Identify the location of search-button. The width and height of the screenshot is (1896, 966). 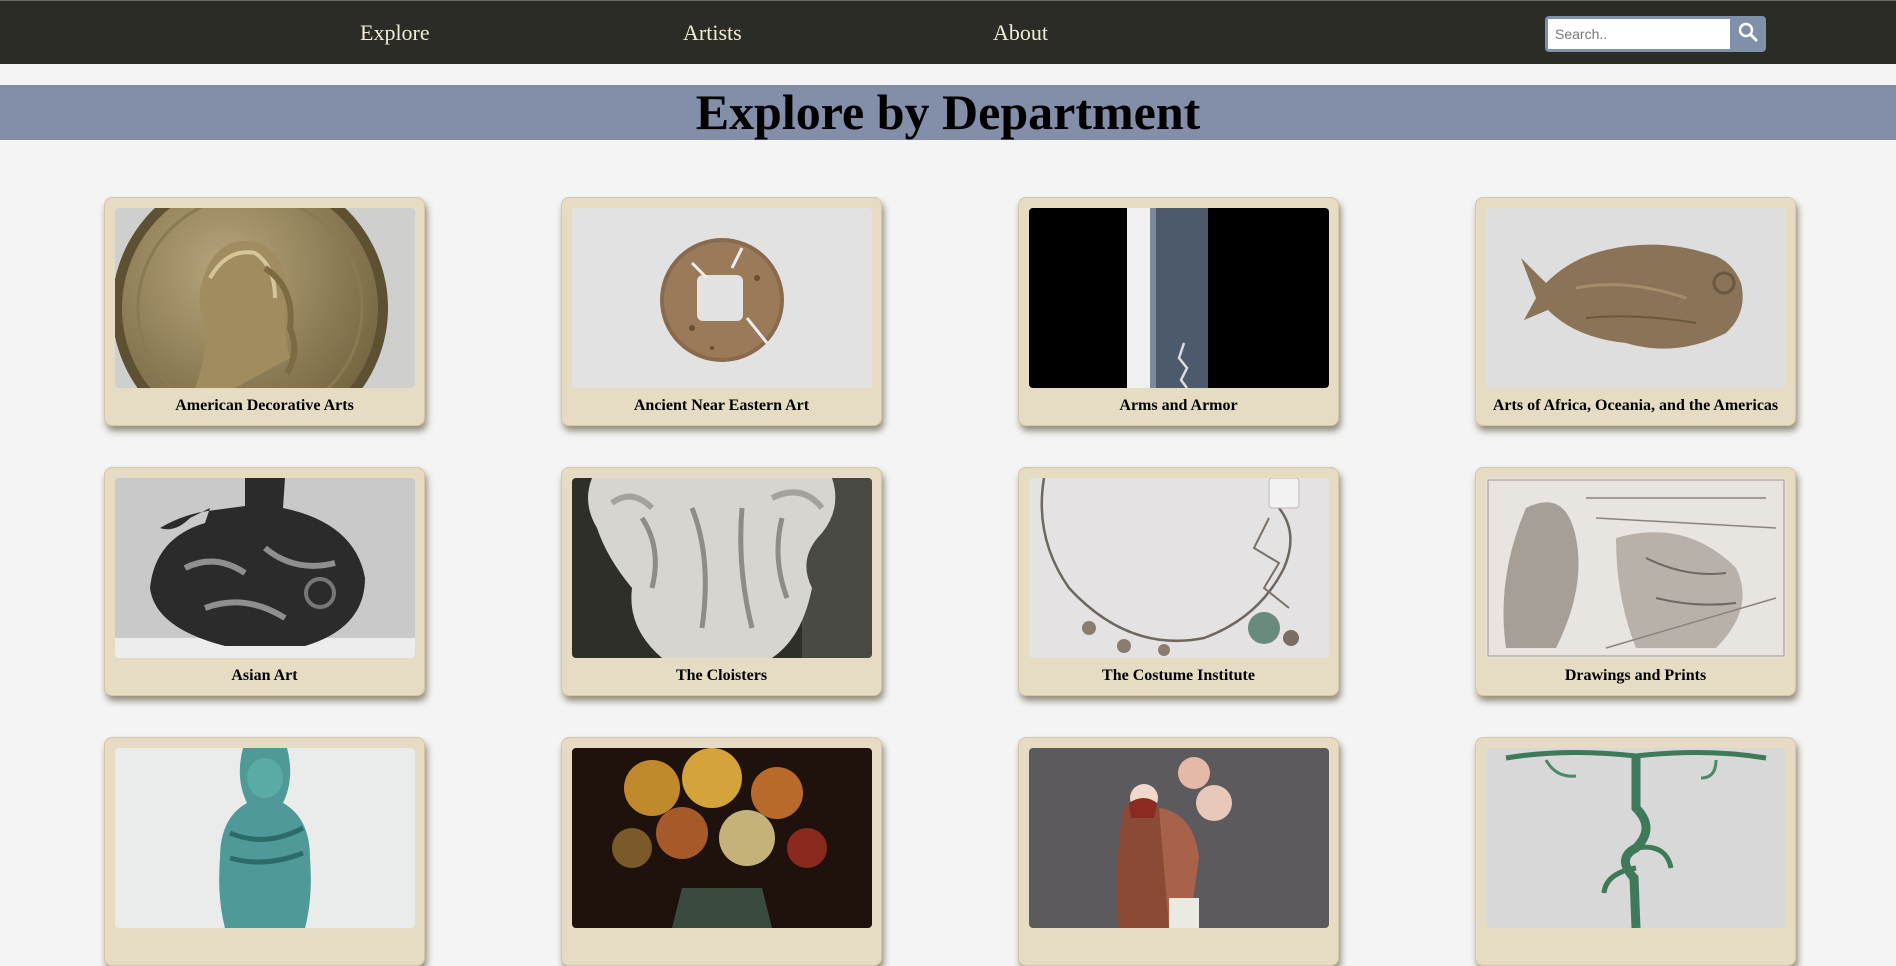
(1748, 34).